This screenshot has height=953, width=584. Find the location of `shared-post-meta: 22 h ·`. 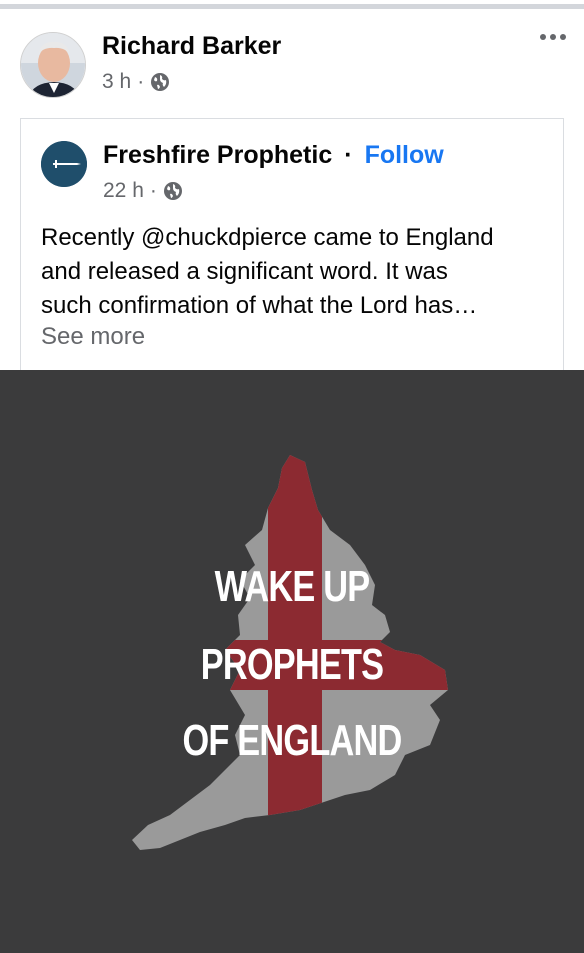

shared-post-meta: 22 h · is located at coordinates (143, 191).